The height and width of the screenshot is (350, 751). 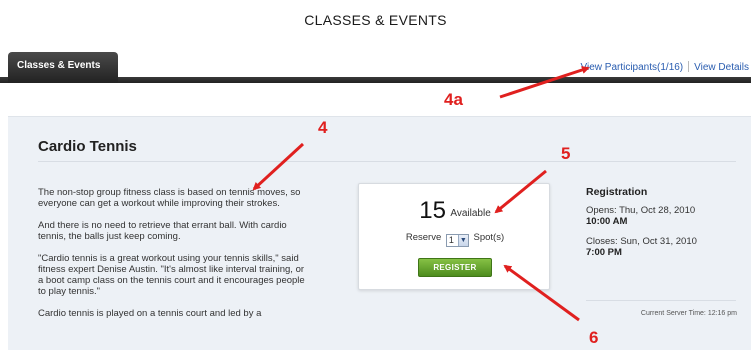 I want to click on callout-6: 6, so click(x=594, y=337).